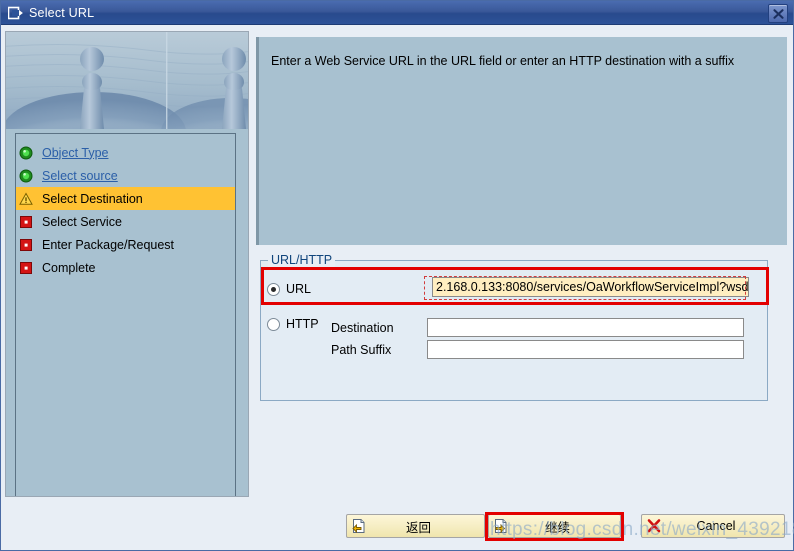 The width and height of the screenshot is (794, 551). I want to click on sidebar-item-object-type: Object Type, so click(125, 152).